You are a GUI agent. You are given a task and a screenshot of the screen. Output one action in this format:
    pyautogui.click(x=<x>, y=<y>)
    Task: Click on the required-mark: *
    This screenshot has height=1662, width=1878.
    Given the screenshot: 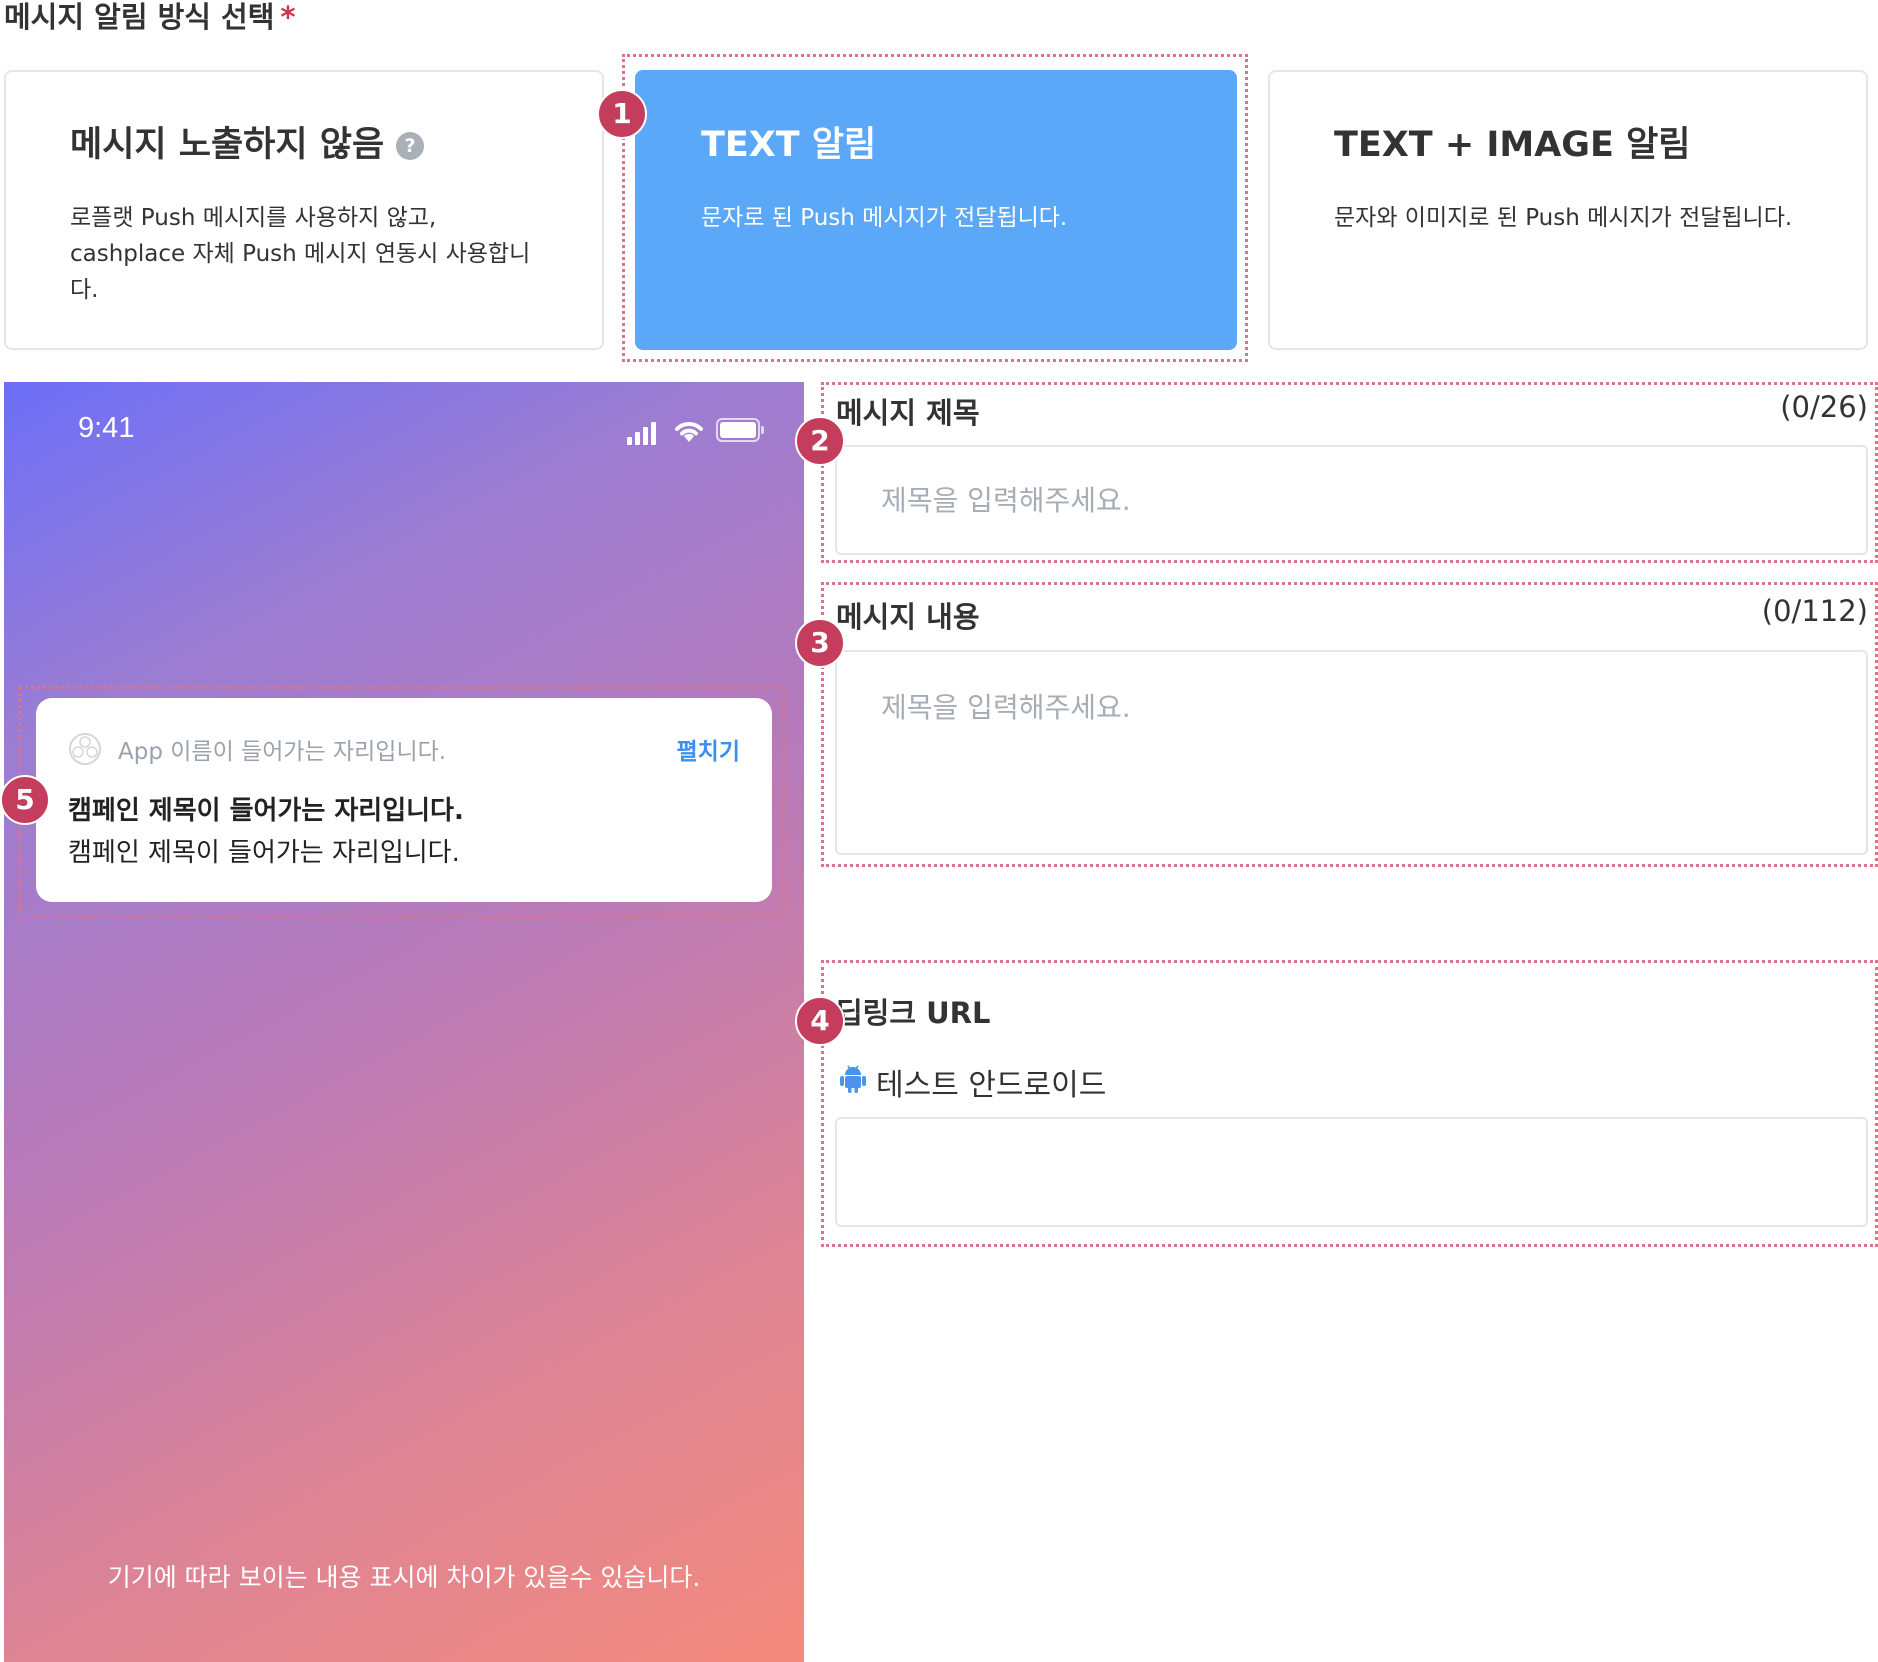 What is the action you would take?
    pyautogui.click(x=288, y=17)
    